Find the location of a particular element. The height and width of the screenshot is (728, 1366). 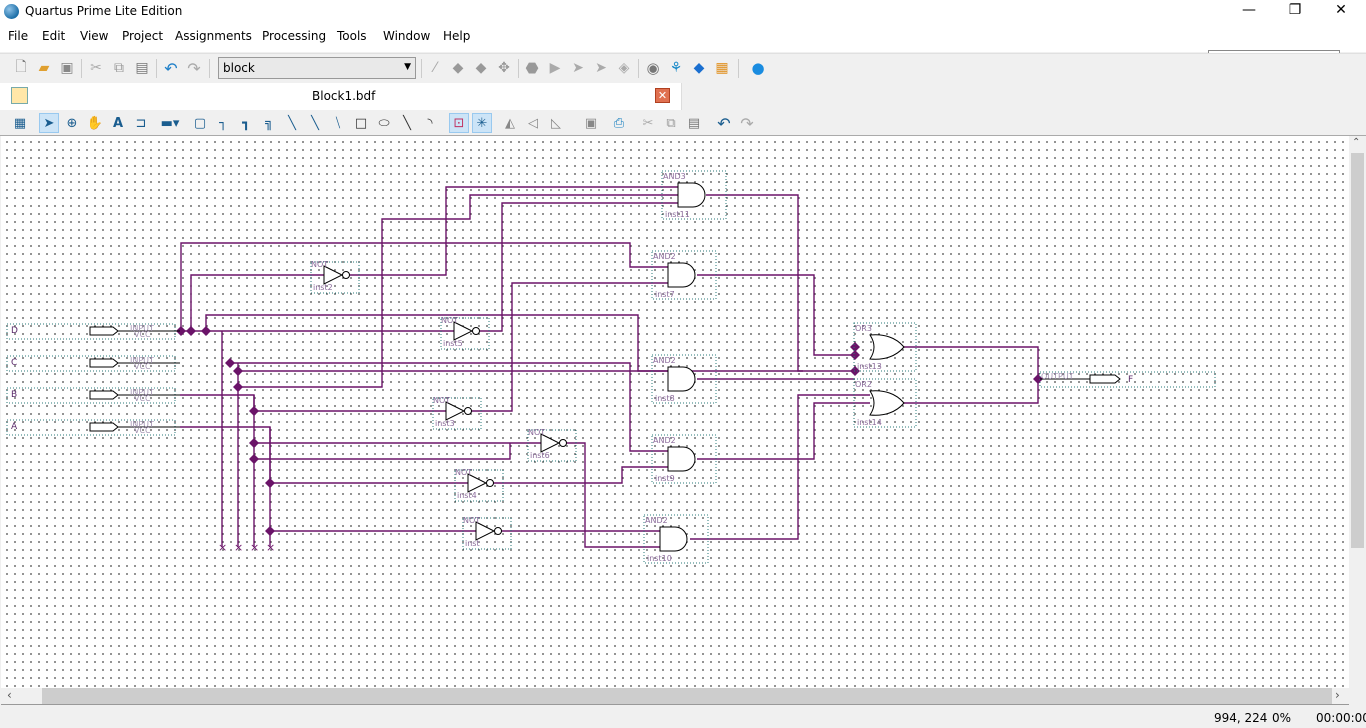

pin-default: VCC is located at coordinates (142, 366).